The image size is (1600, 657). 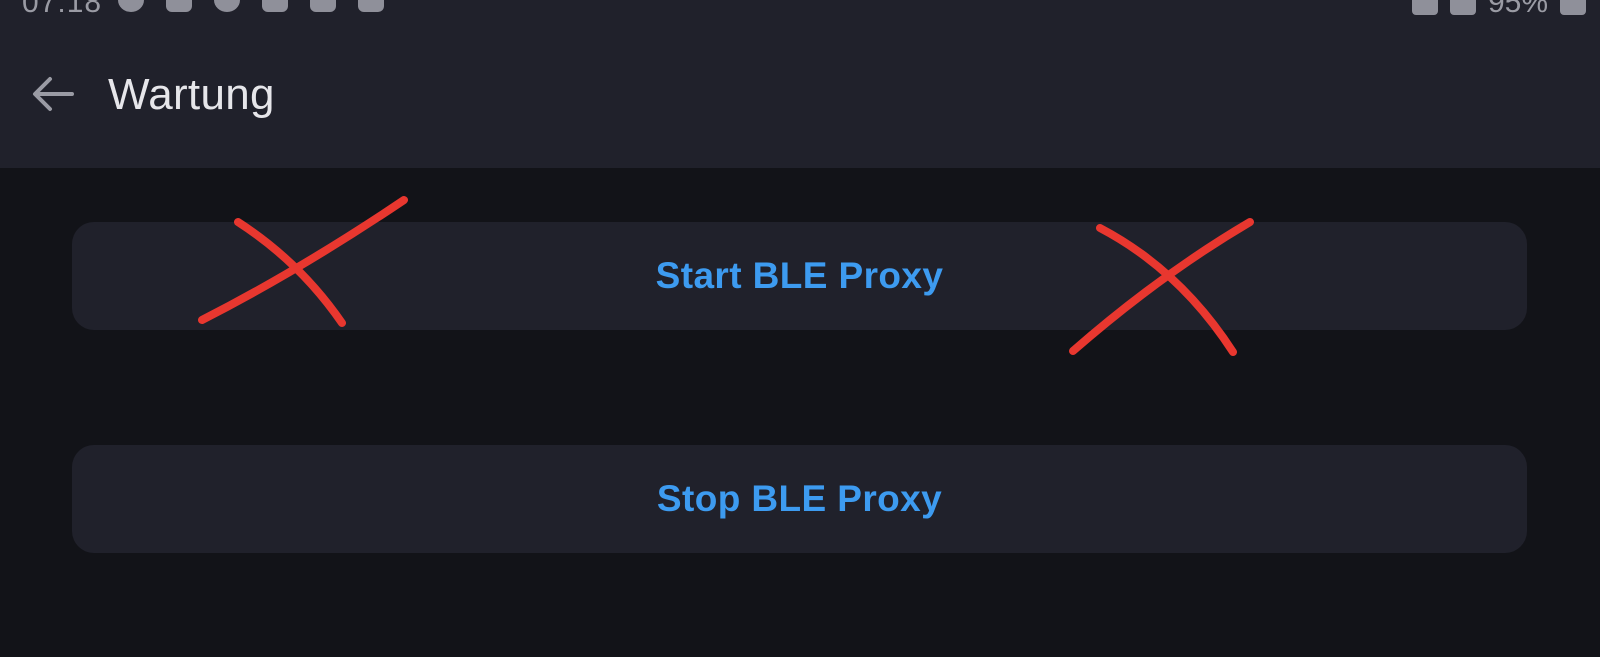 I want to click on start-ble-proxy-label: Start BLE Proxy, so click(x=799, y=275).